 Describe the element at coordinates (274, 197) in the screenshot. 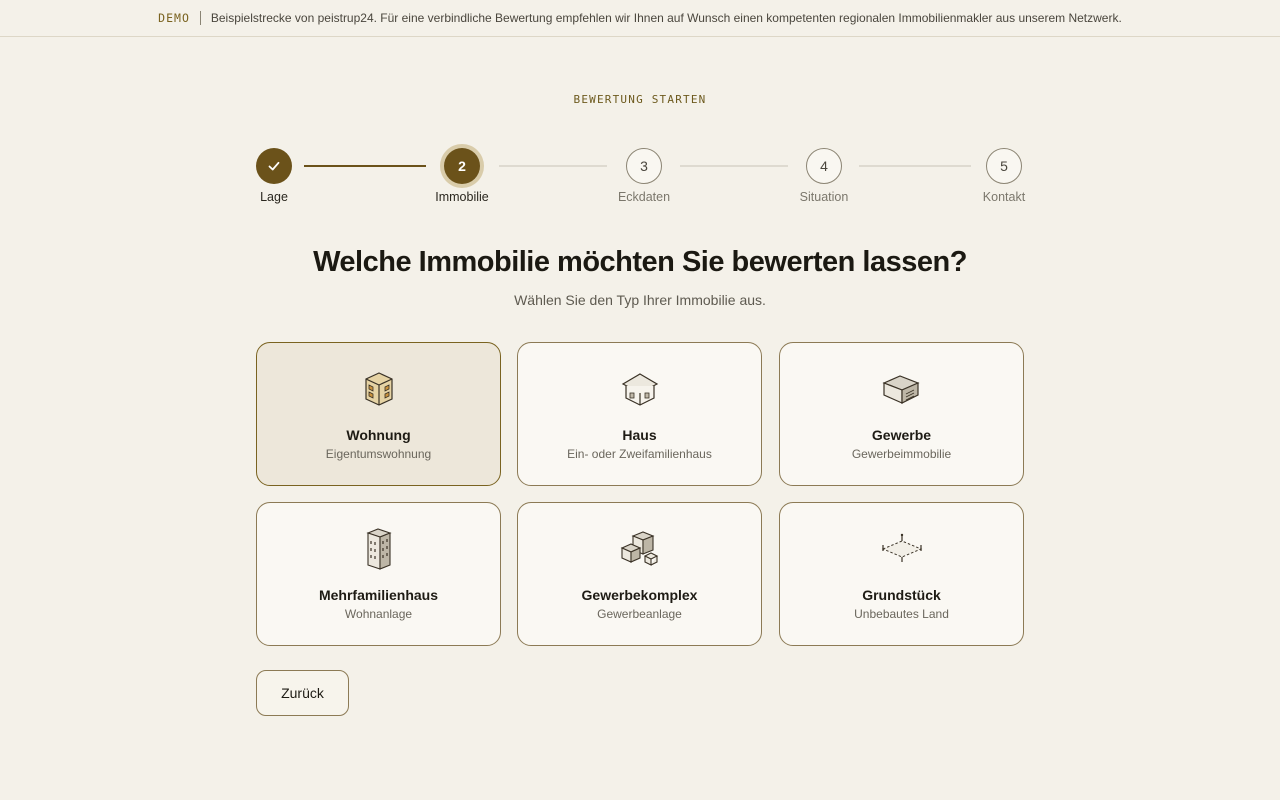

I see `step-1-label: Lage` at that location.